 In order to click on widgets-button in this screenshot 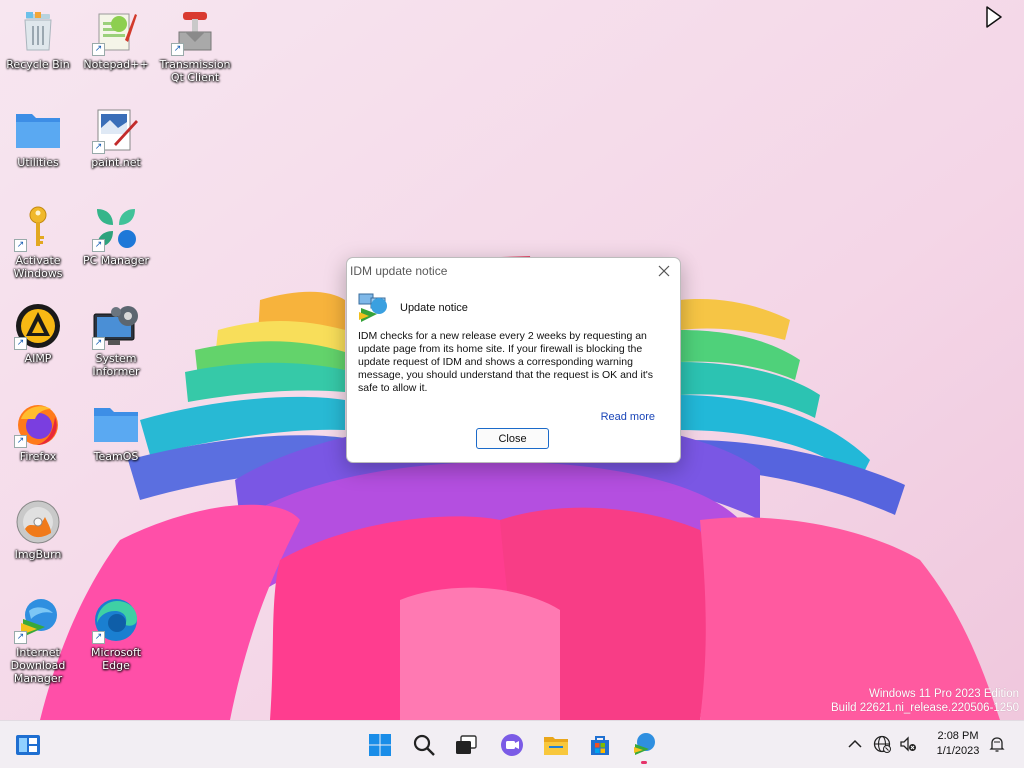, I will do `click(28, 745)`.